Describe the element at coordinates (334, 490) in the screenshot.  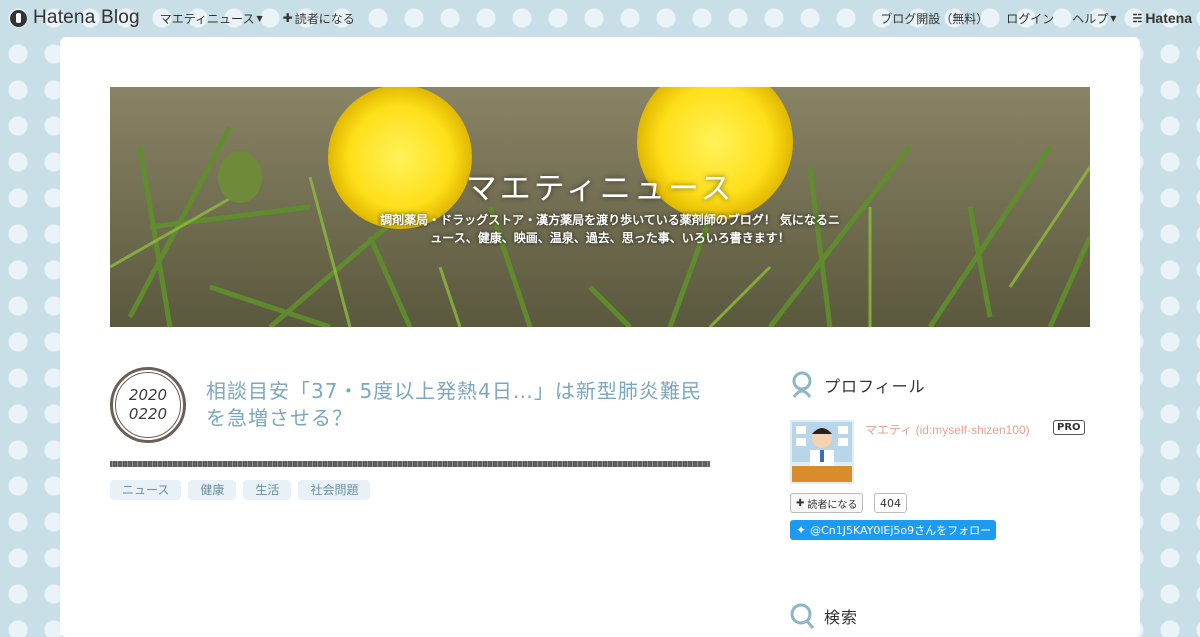
I see `category-tag: 社会問題` at that location.